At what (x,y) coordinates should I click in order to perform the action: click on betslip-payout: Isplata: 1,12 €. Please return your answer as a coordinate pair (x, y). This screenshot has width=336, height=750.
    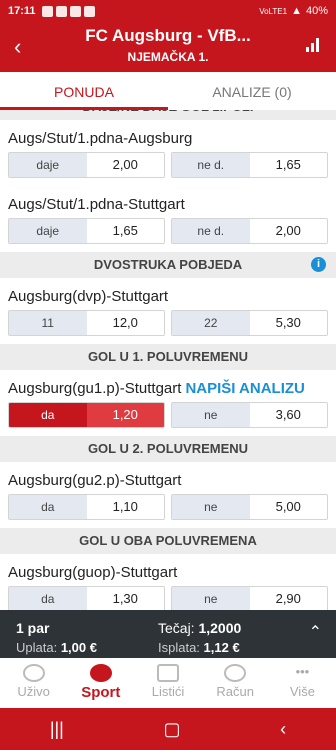
    Looking at the image, I should click on (199, 647).